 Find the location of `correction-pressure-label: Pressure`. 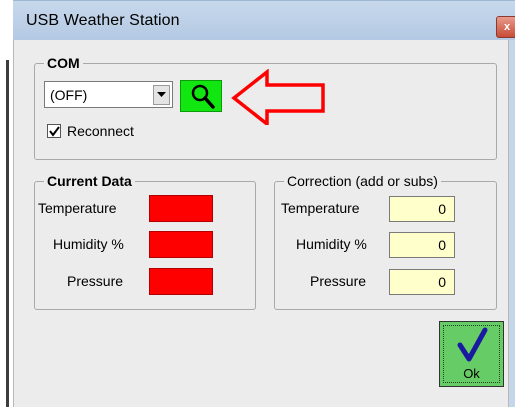

correction-pressure-label: Pressure is located at coordinates (338, 281).